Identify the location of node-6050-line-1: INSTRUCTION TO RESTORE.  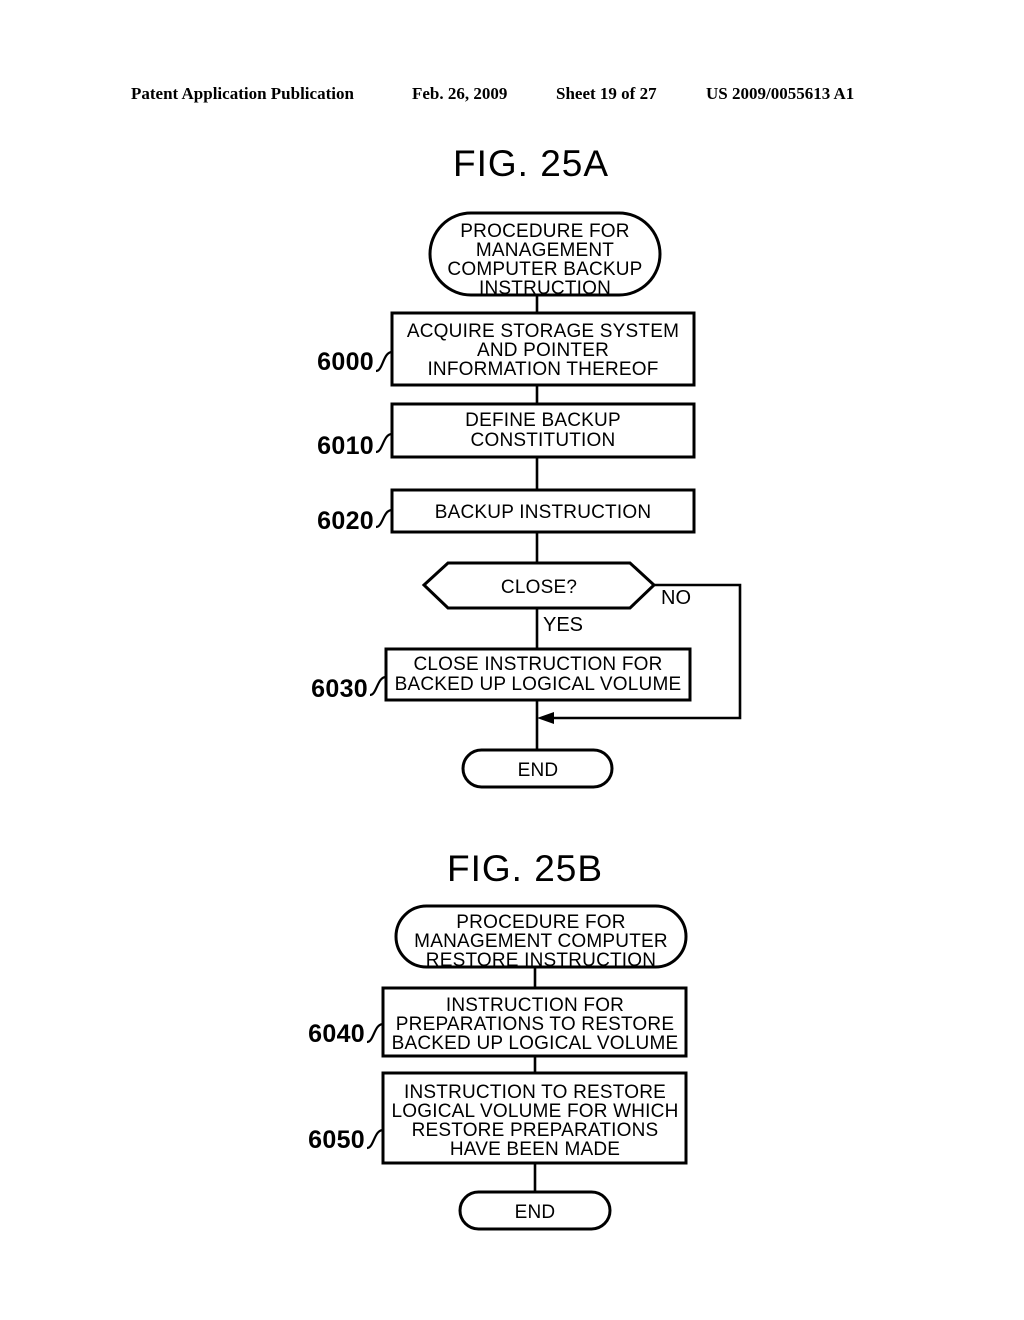
(535, 1092).